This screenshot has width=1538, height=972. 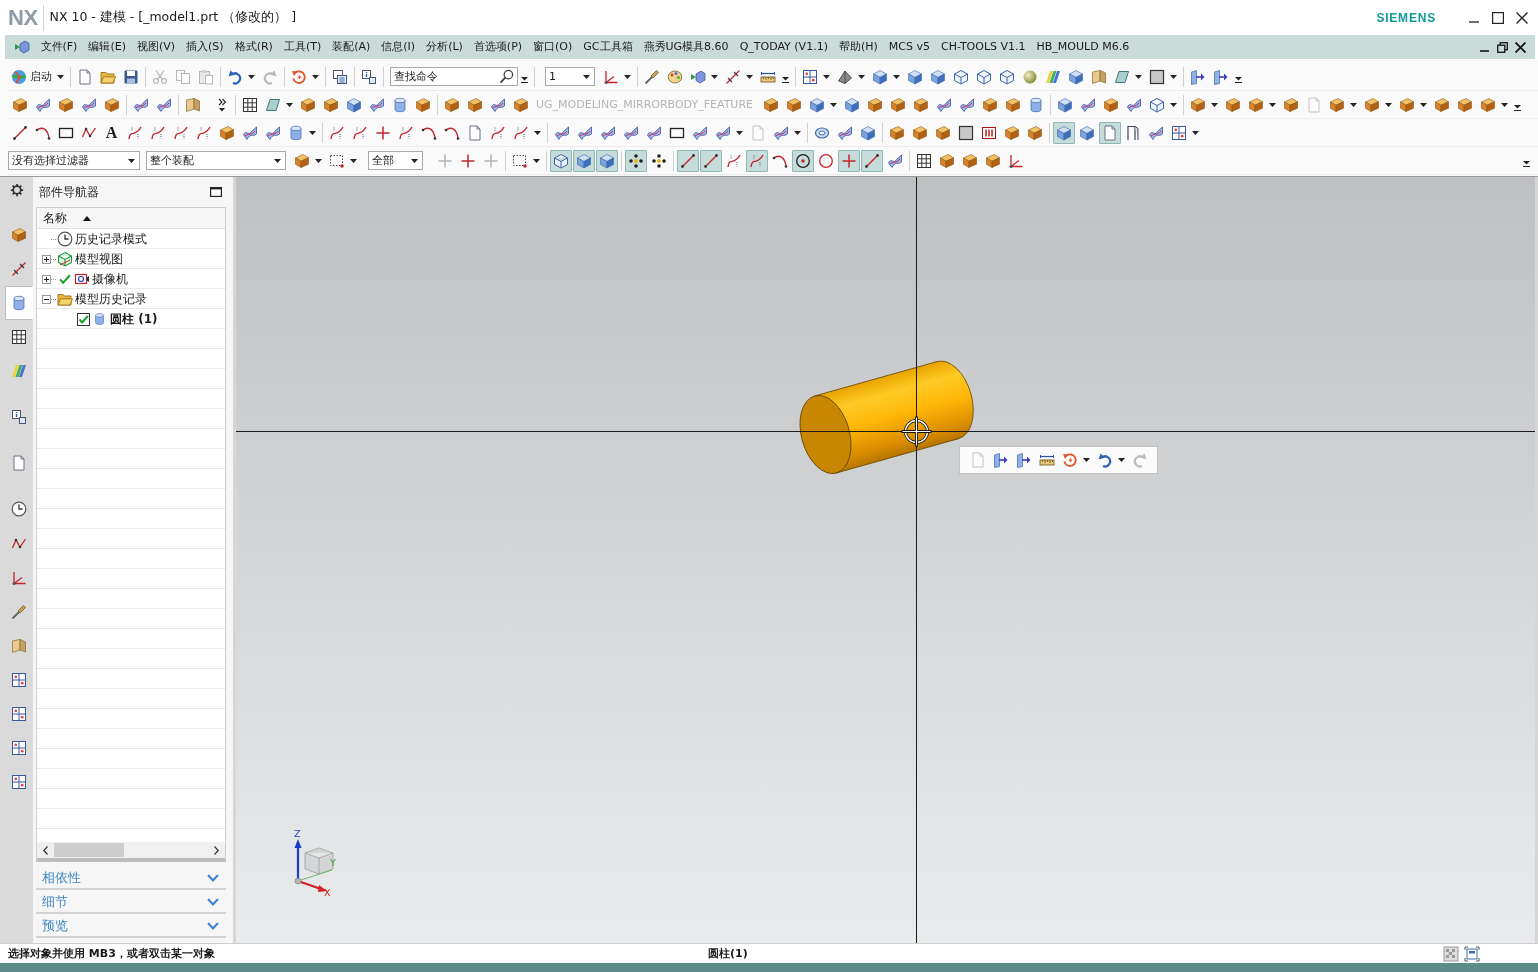 What do you see at coordinates (1472, 953) in the screenshot?
I see `window-frame-icon` at bounding box center [1472, 953].